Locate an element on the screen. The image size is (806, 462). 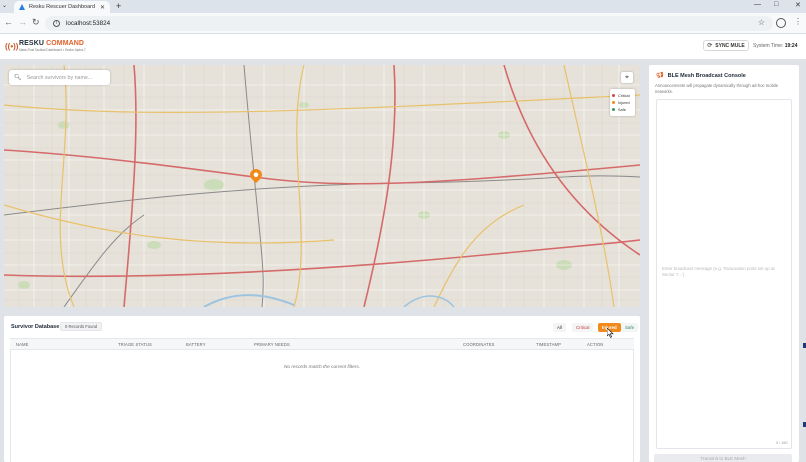
brand-part-1: RESKU is located at coordinates (32, 43).